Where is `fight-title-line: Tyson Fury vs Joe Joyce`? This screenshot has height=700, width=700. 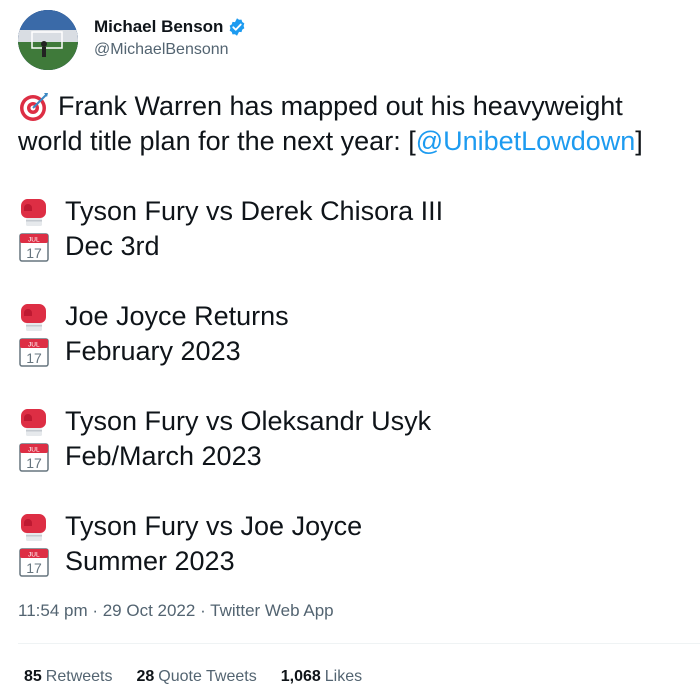 fight-title-line: Tyson Fury vs Joe Joyce is located at coordinates (355, 526).